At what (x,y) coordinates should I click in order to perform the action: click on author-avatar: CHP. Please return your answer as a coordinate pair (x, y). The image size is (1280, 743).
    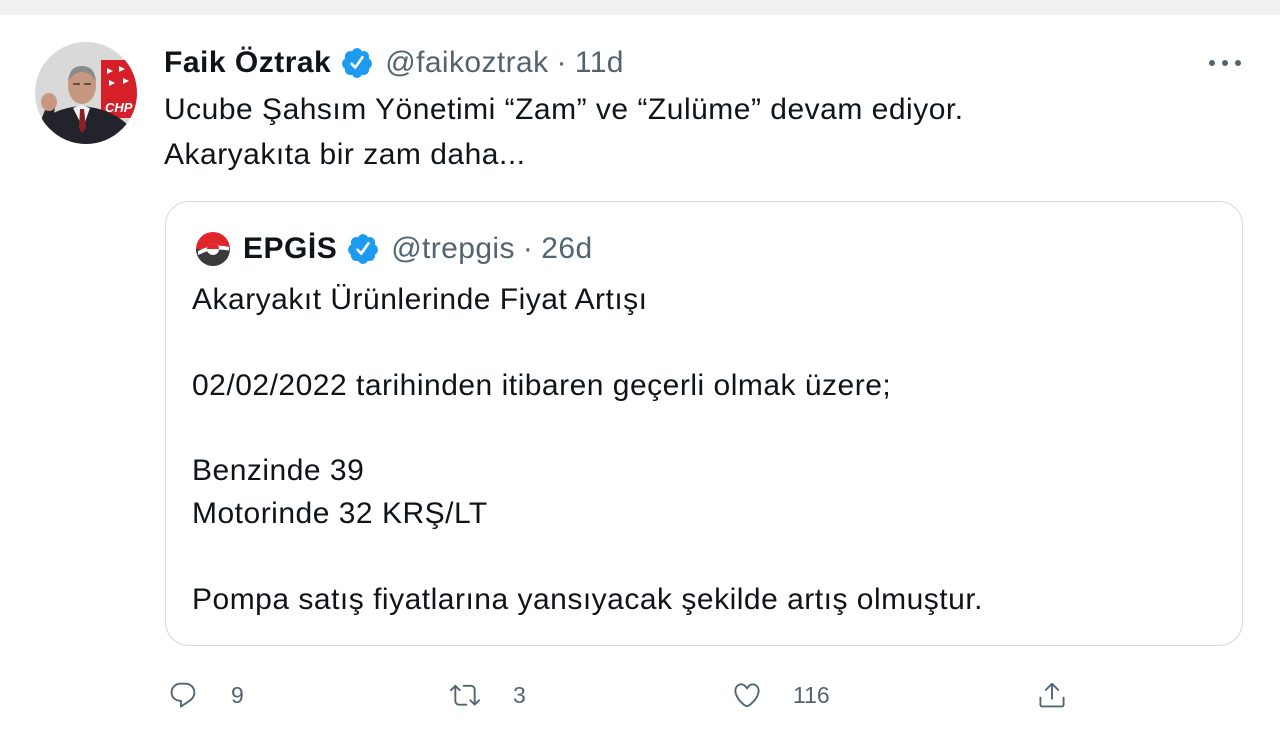
    Looking at the image, I should click on (86, 93).